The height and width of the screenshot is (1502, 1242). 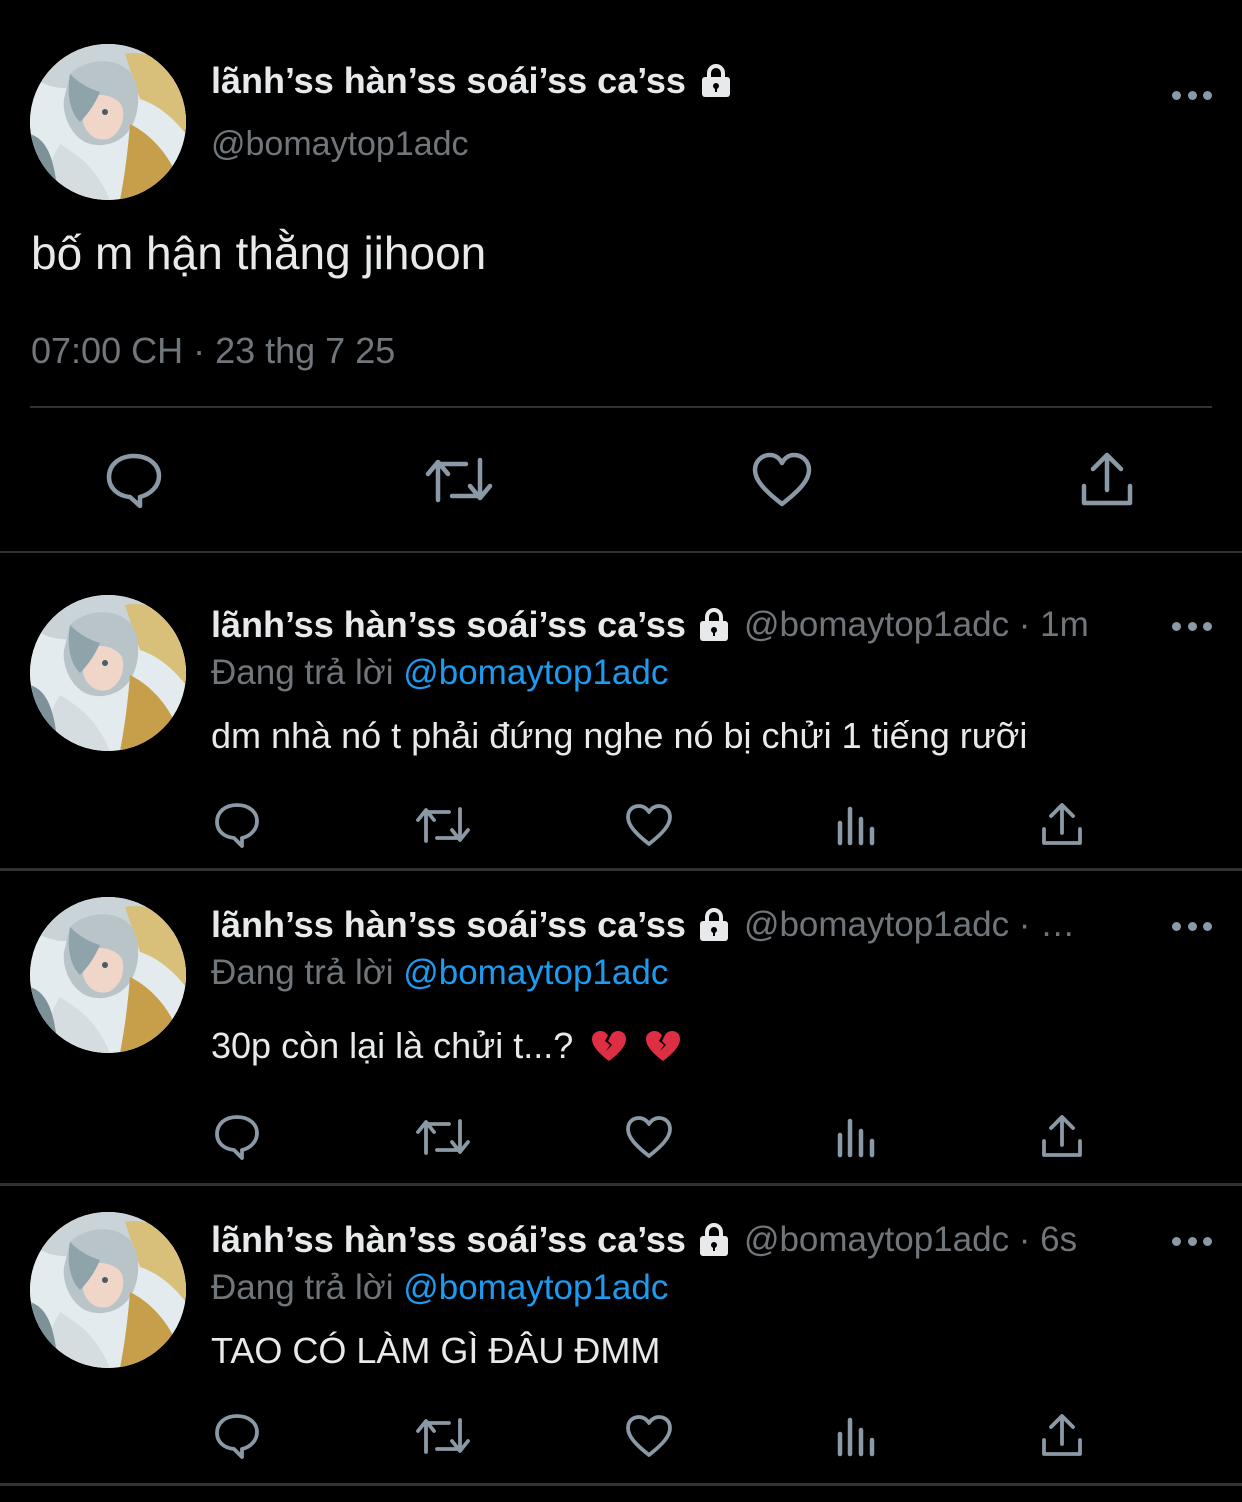 I want to click on reply-text: 30p còn lại là chửi t...?, so click(x=446, y=1046).